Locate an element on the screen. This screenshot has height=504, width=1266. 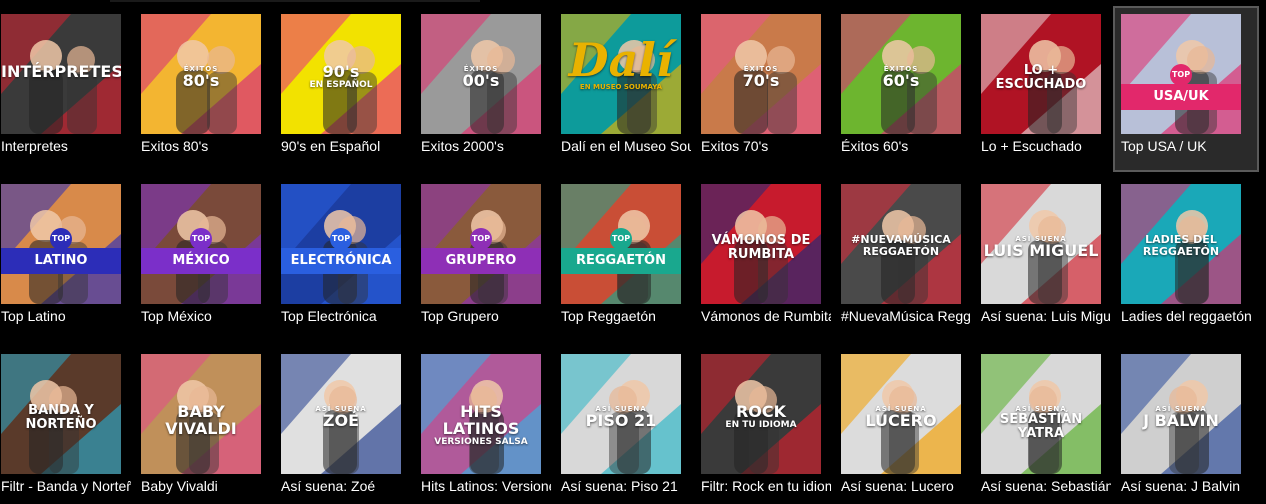
playlist-label: Exitos 80's is located at coordinates (206, 146).